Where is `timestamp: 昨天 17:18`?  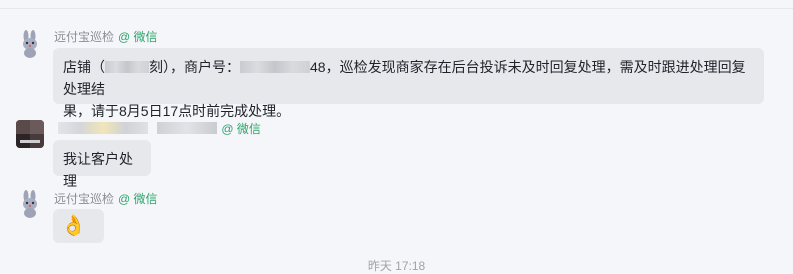 timestamp: 昨天 17:18 is located at coordinates (396, 266).